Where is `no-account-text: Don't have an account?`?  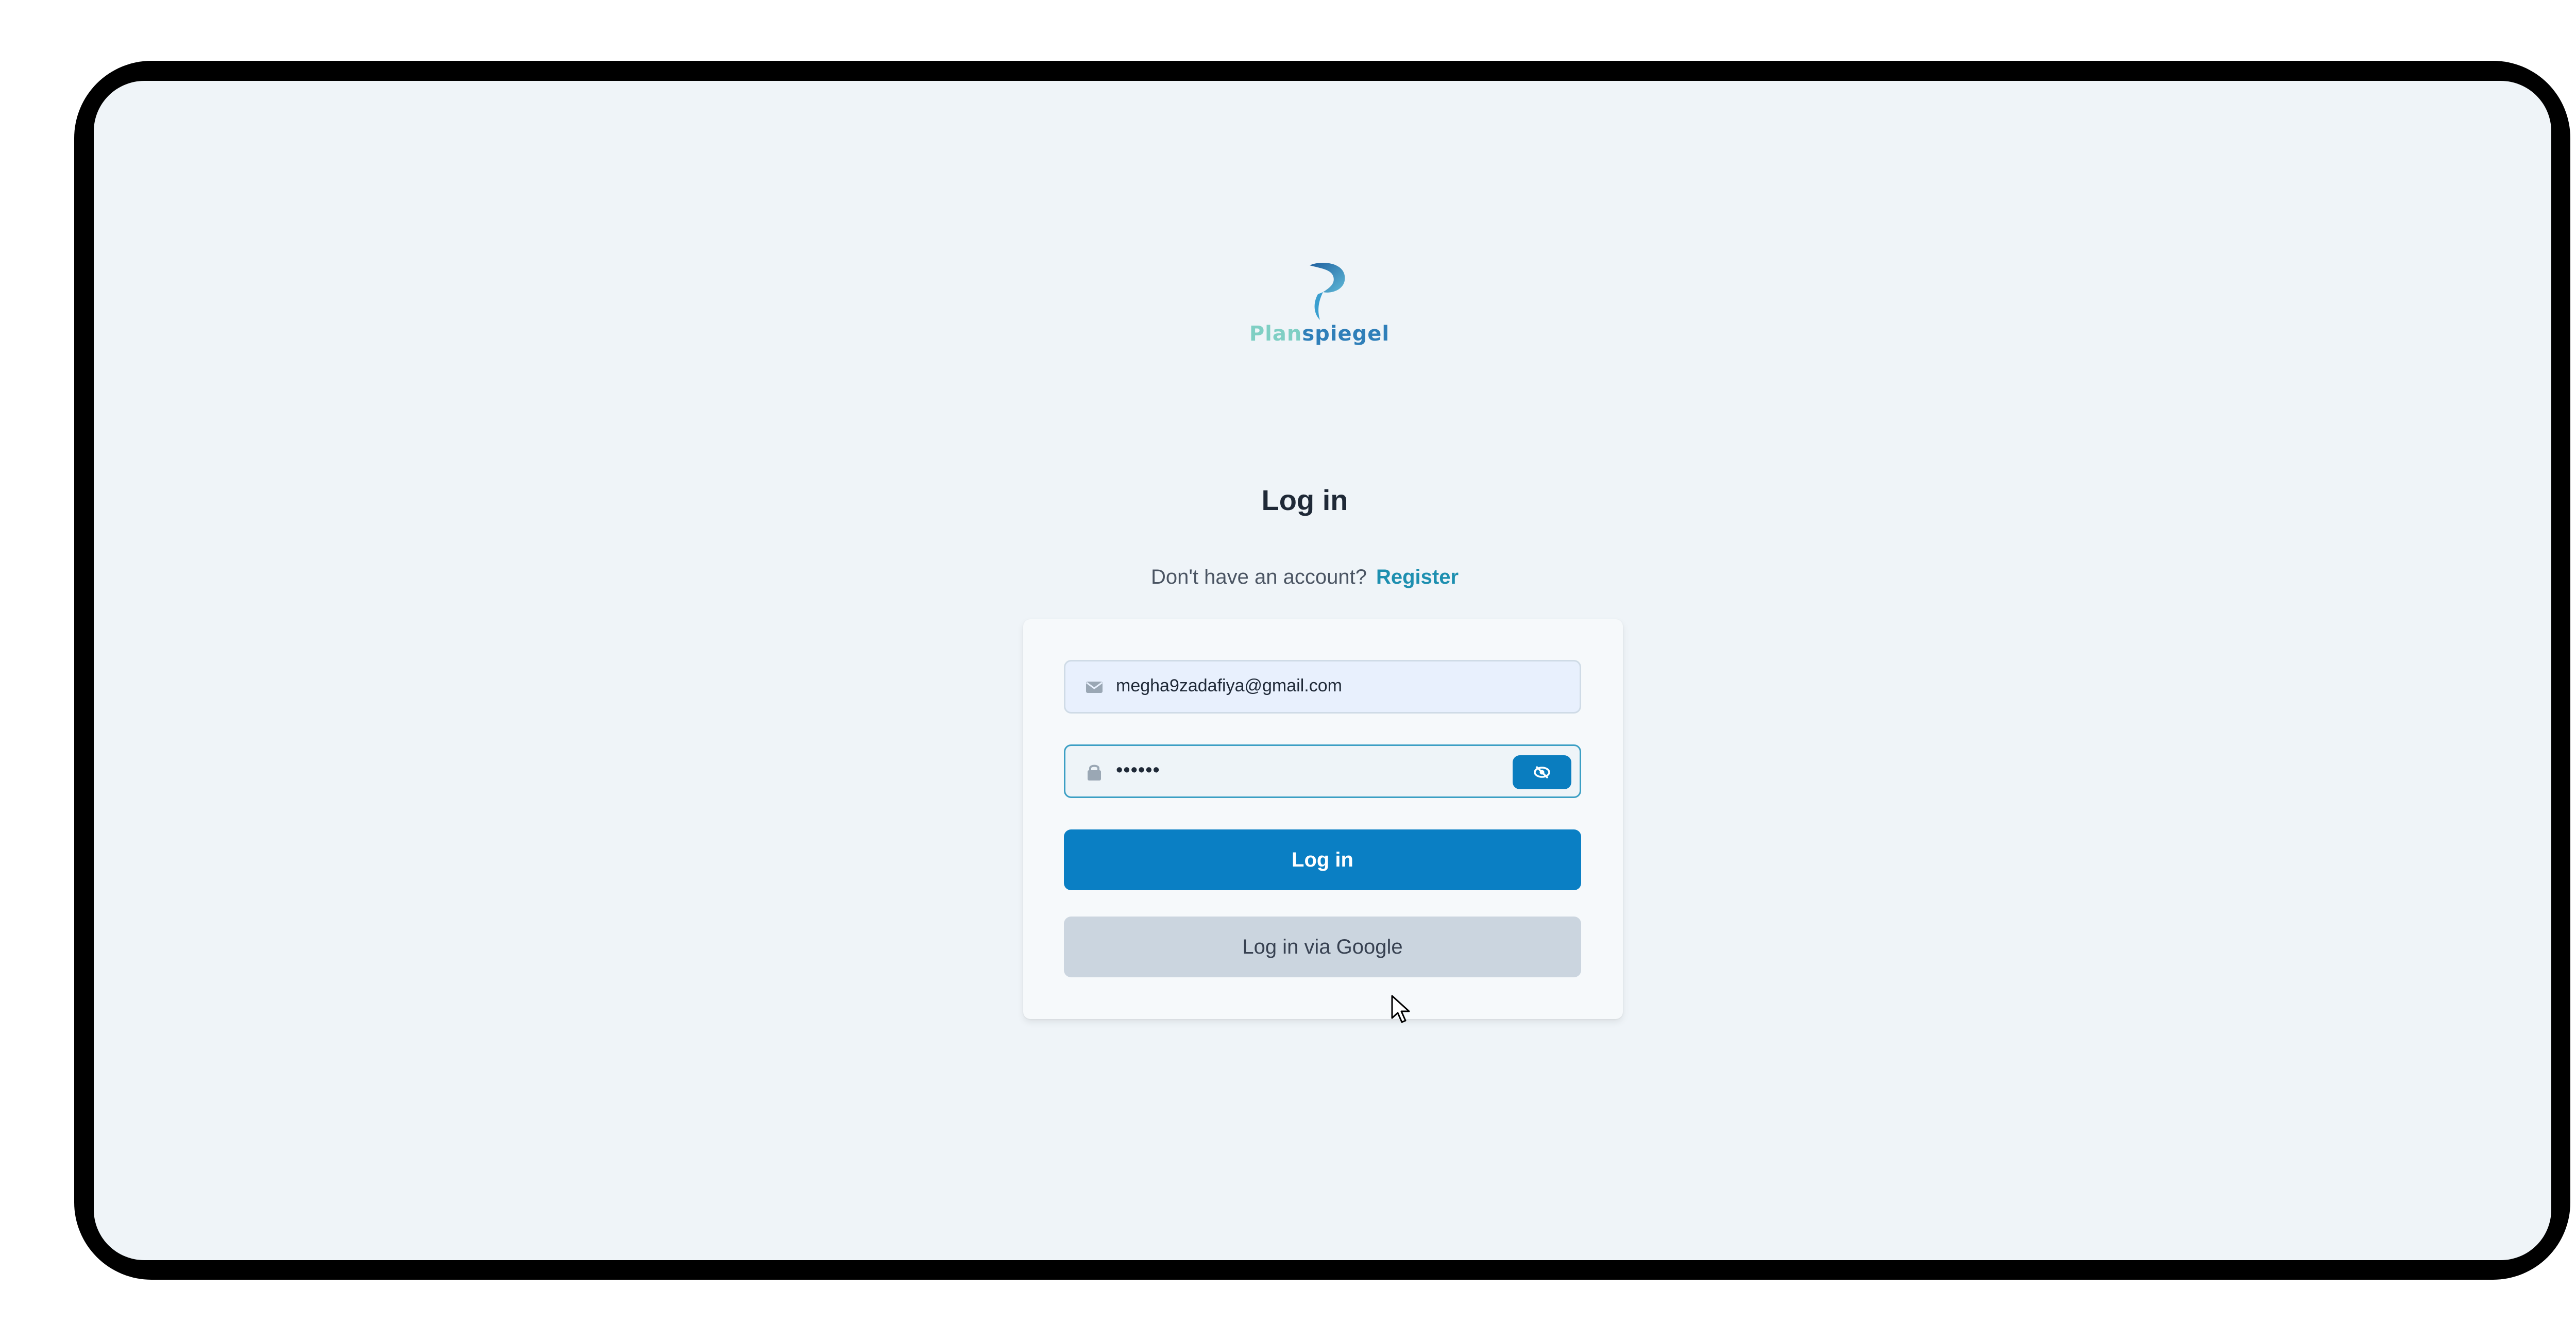 no-account-text: Don't have an account? is located at coordinates (1258, 577).